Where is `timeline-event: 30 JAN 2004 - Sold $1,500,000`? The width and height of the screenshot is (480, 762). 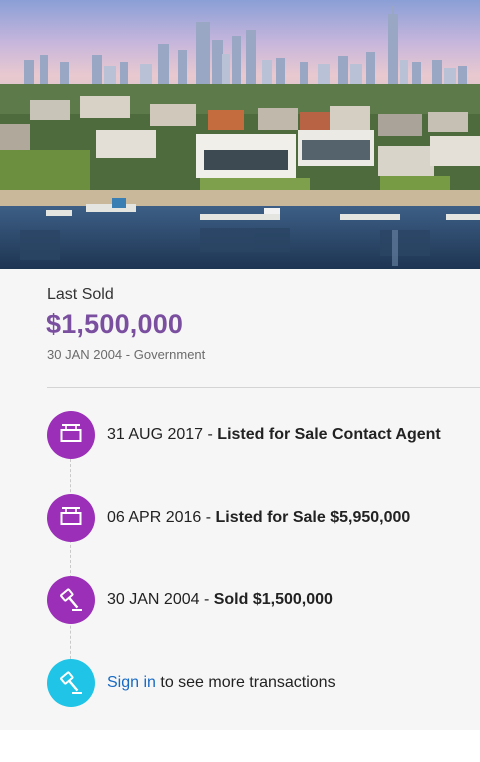 timeline-event: 30 JAN 2004 - Sold $1,500,000 is located at coordinates (263, 600).